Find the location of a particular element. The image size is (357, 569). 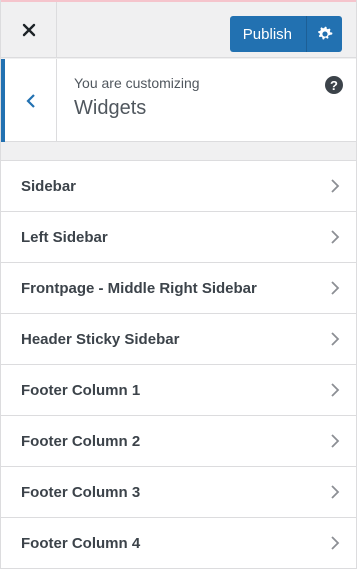

list-item: Header Sticky Sidebar is located at coordinates (178, 339).